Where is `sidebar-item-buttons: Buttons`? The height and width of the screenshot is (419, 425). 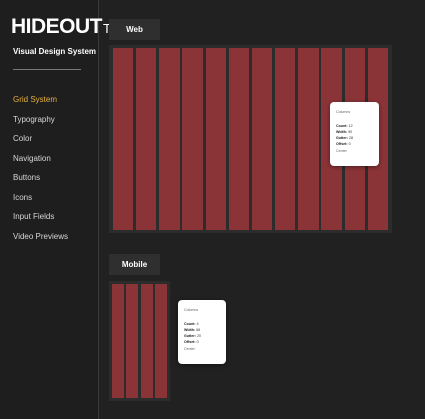
sidebar-item-buttons: Buttons is located at coordinates (40, 182).